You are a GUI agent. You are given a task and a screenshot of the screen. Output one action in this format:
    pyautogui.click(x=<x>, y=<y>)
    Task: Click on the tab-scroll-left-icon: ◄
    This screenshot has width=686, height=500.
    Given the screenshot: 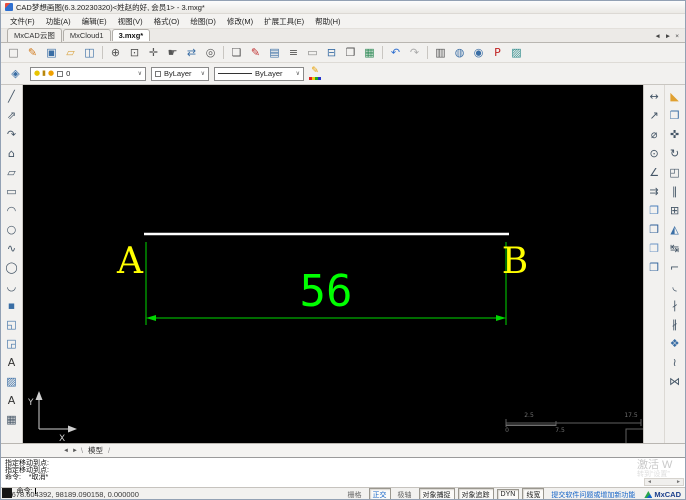 What is the action you would take?
    pyautogui.click(x=657, y=36)
    